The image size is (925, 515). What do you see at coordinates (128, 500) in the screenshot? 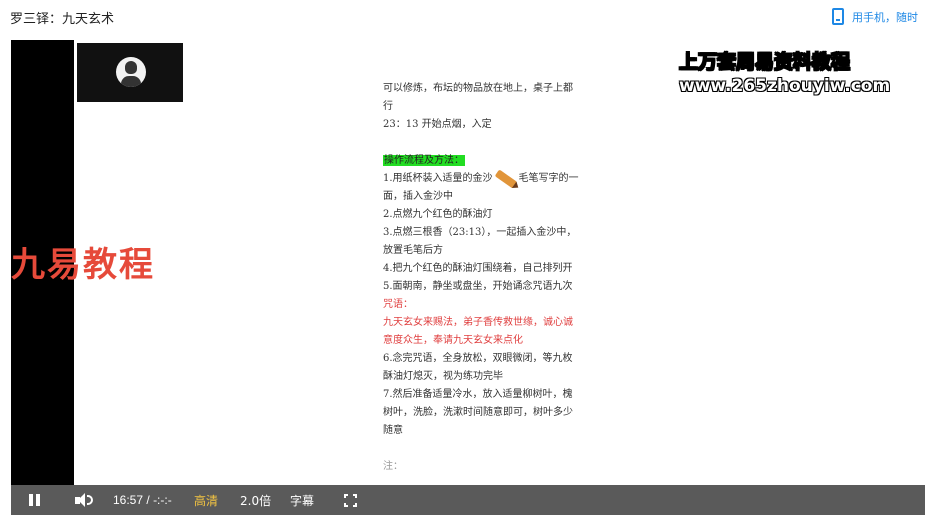
I see `current-time: 16:57` at bounding box center [128, 500].